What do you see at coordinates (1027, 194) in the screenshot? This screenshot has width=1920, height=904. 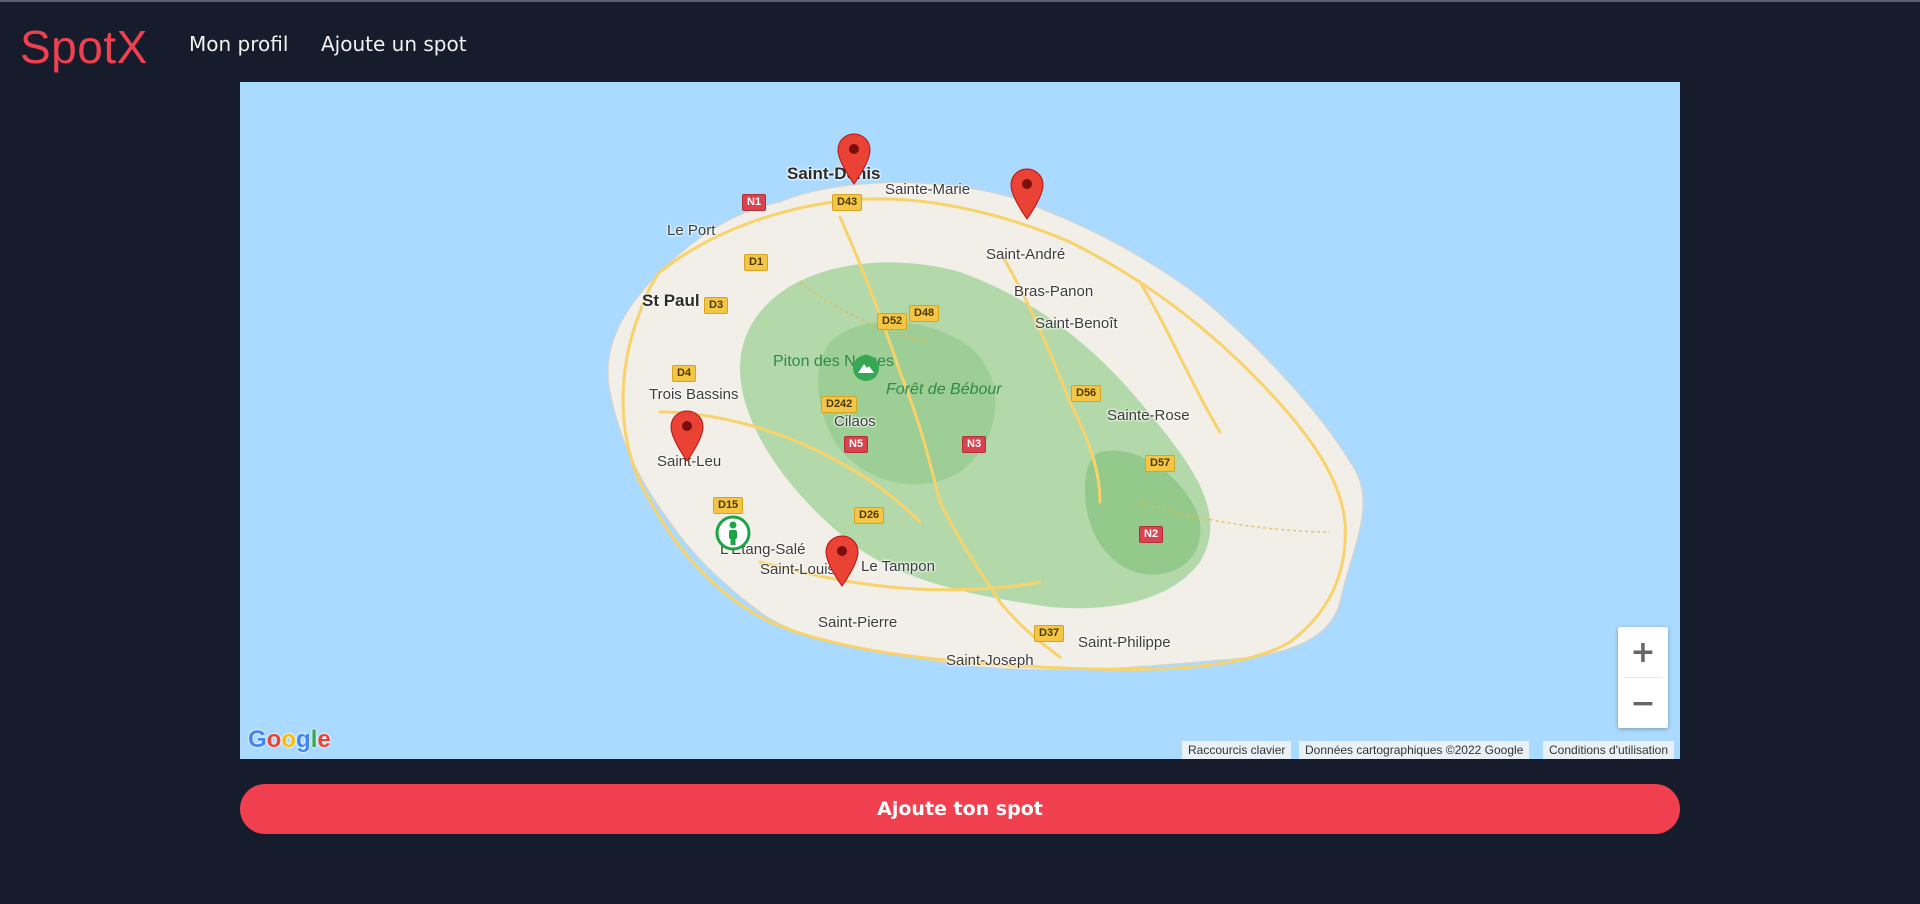 I see `map-marker-saint-andre` at bounding box center [1027, 194].